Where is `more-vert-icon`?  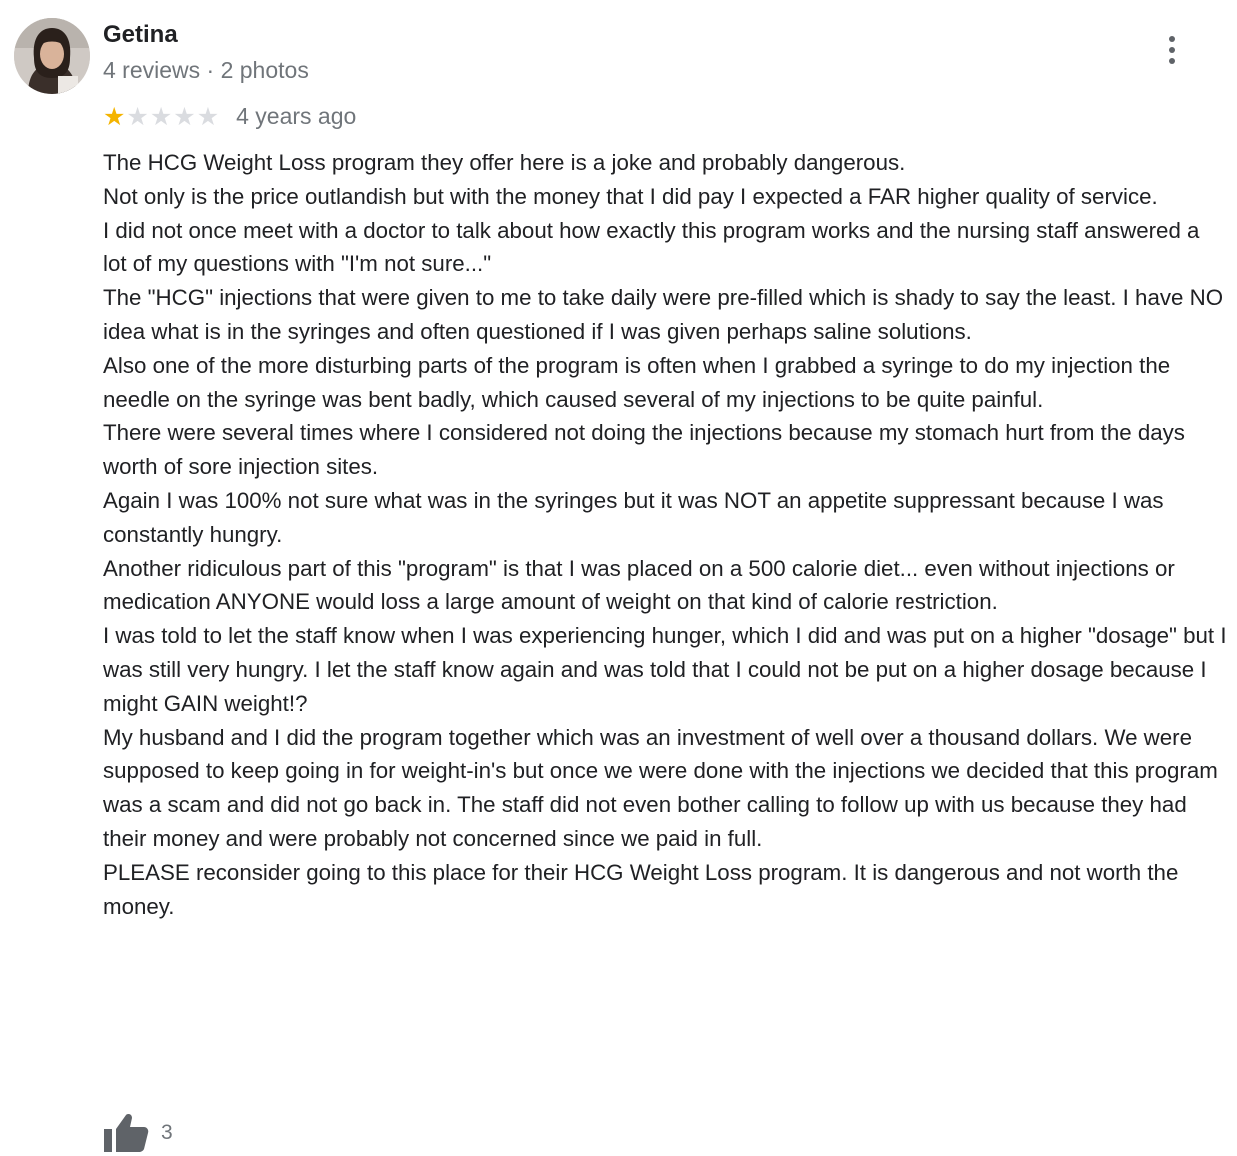 more-vert-icon is located at coordinates (1172, 39).